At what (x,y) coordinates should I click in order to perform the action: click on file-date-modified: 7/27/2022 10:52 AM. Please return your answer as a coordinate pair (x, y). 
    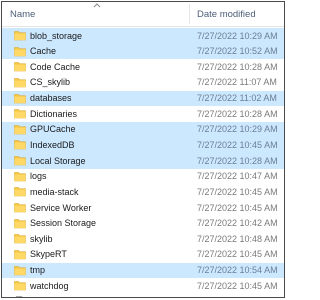
    Looking at the image, I should click on (237, 51).